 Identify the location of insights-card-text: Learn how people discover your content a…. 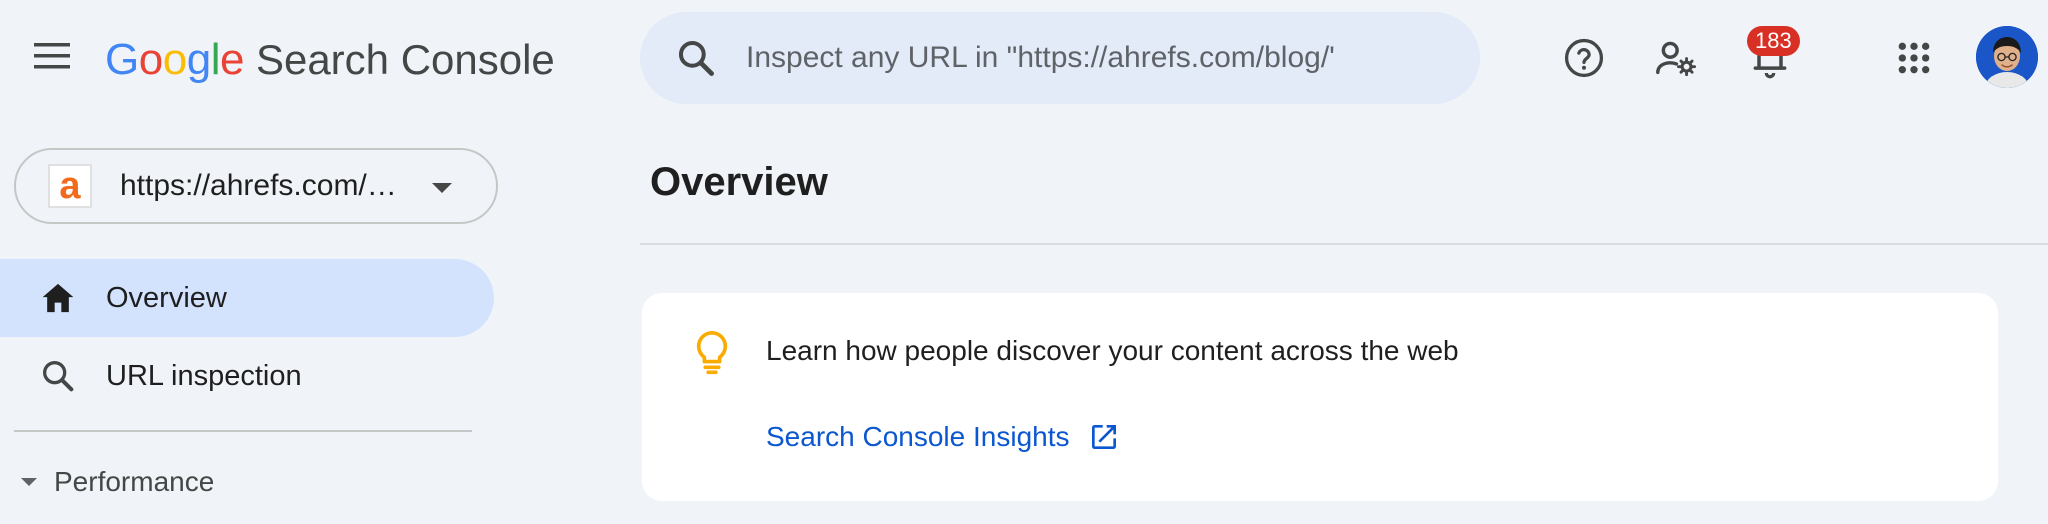
(1112, 350).